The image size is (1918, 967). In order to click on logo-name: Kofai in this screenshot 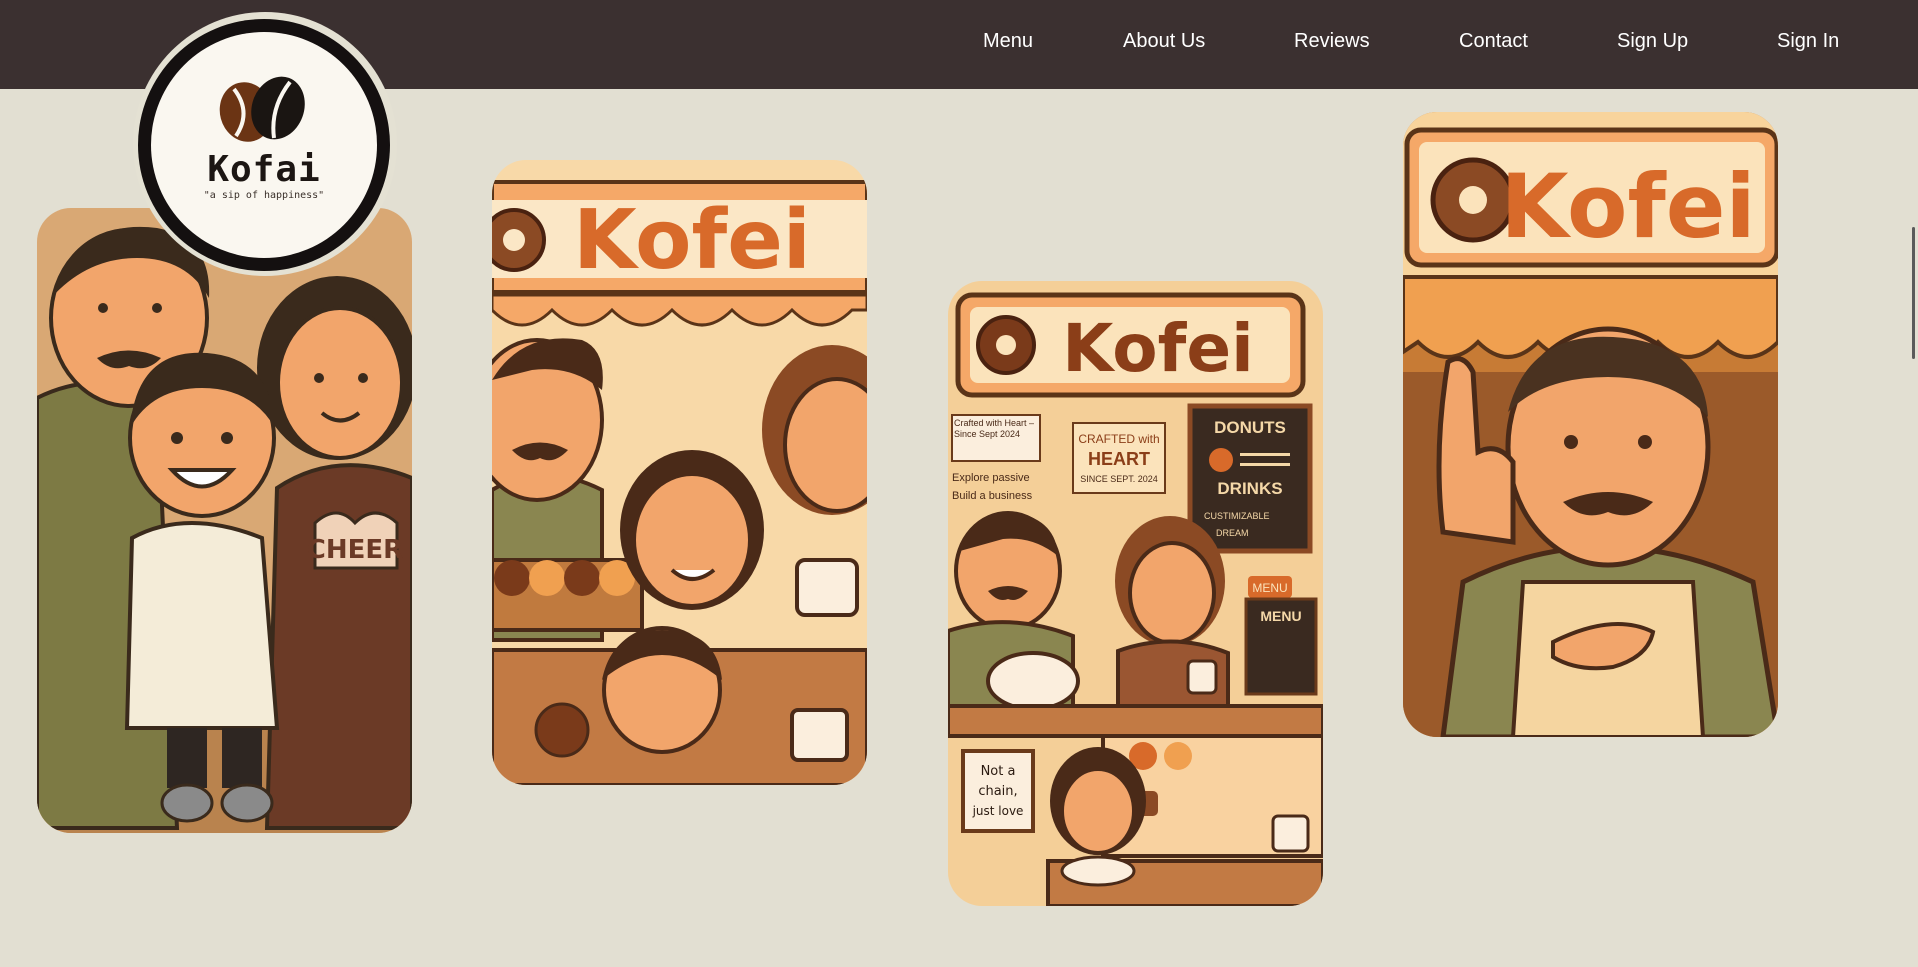, I will do `click(264, 169)`.